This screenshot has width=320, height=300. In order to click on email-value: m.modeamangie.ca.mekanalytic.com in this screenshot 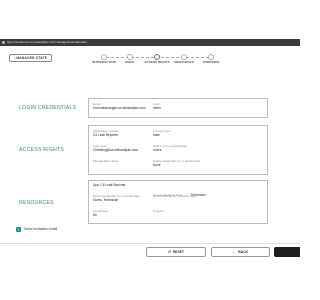, I will do `click(119, 108)`.